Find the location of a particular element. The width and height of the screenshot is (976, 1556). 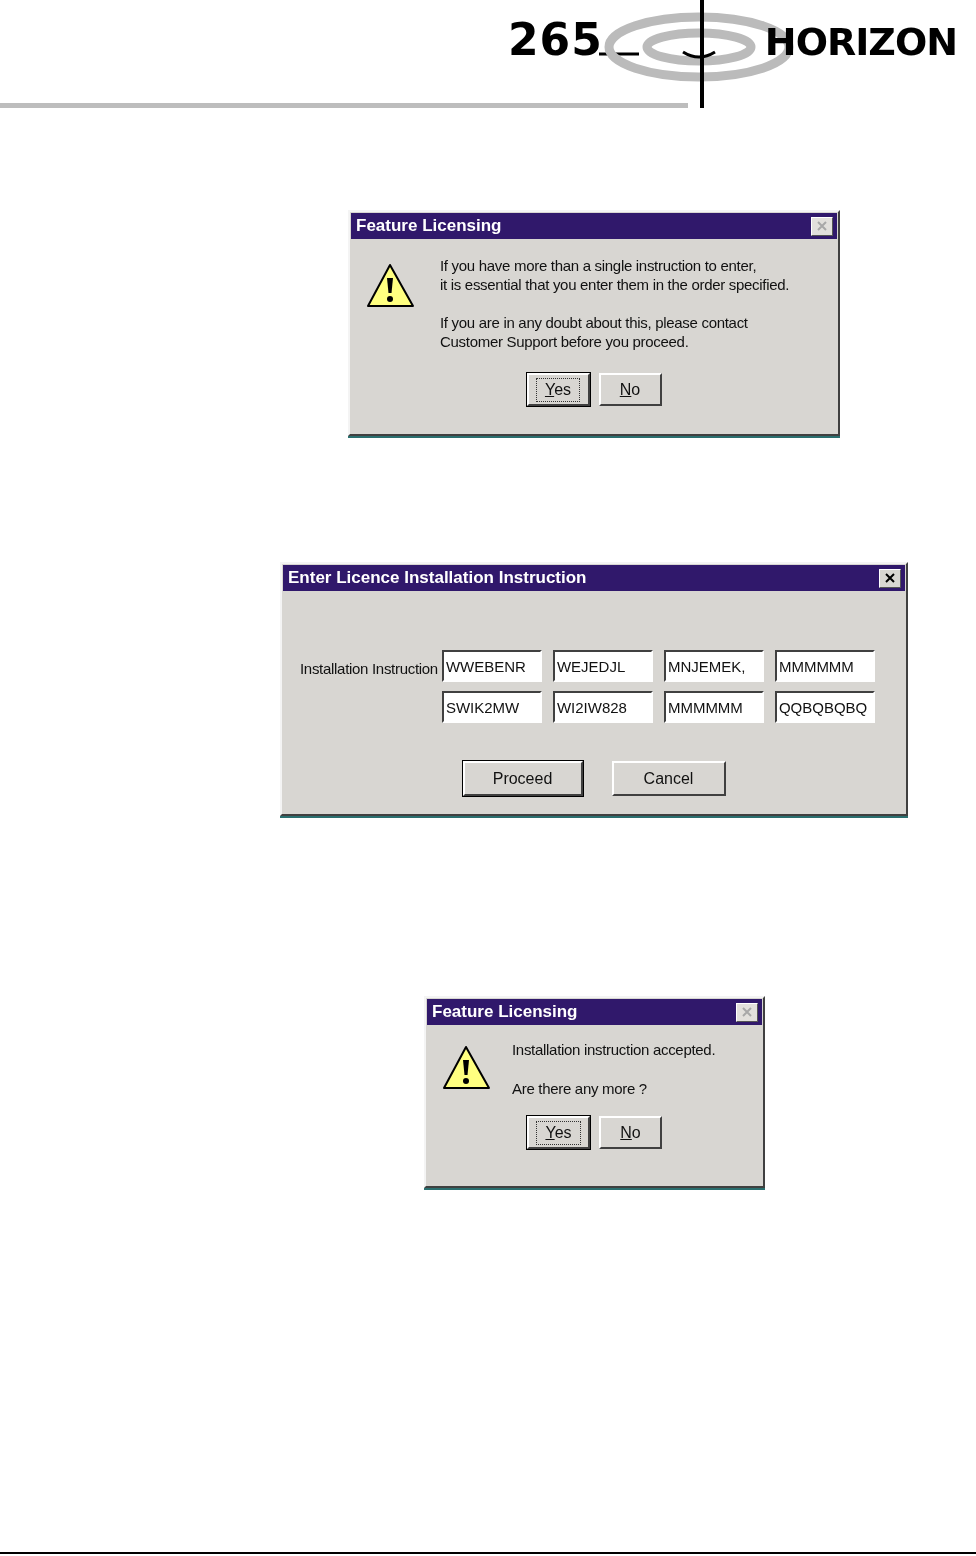

dialog-button: Proceed is located at coordinates (522, 778).